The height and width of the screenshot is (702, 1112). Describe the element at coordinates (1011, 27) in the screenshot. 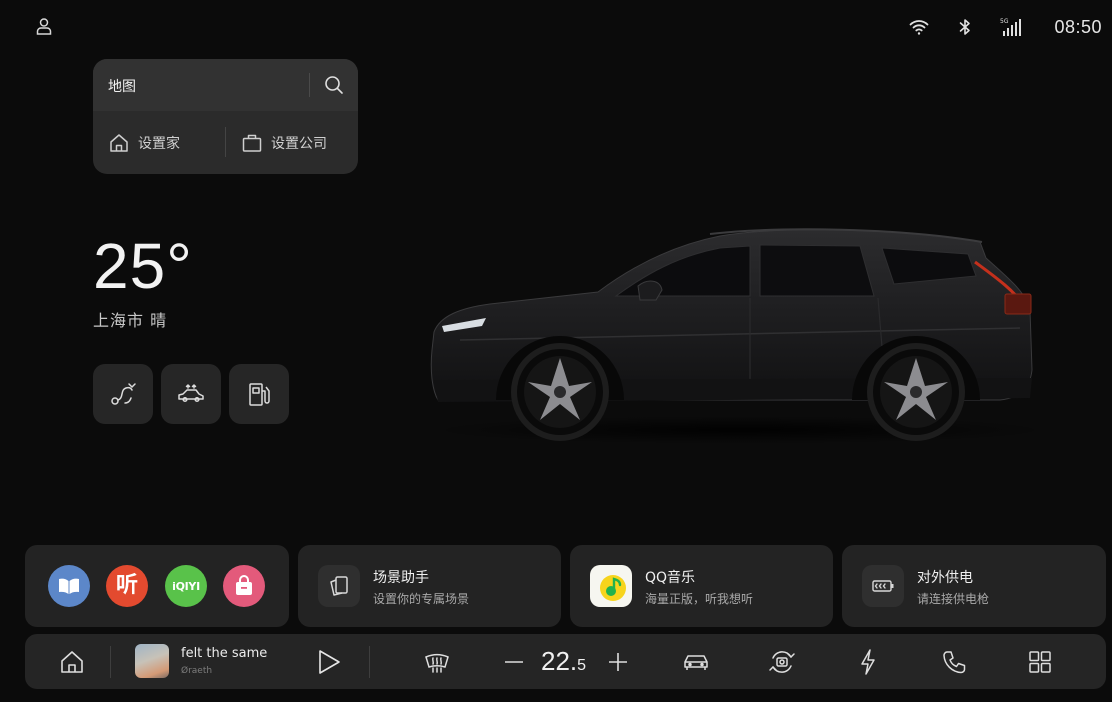

I see `5g-signal-icon: 5G` at that location.